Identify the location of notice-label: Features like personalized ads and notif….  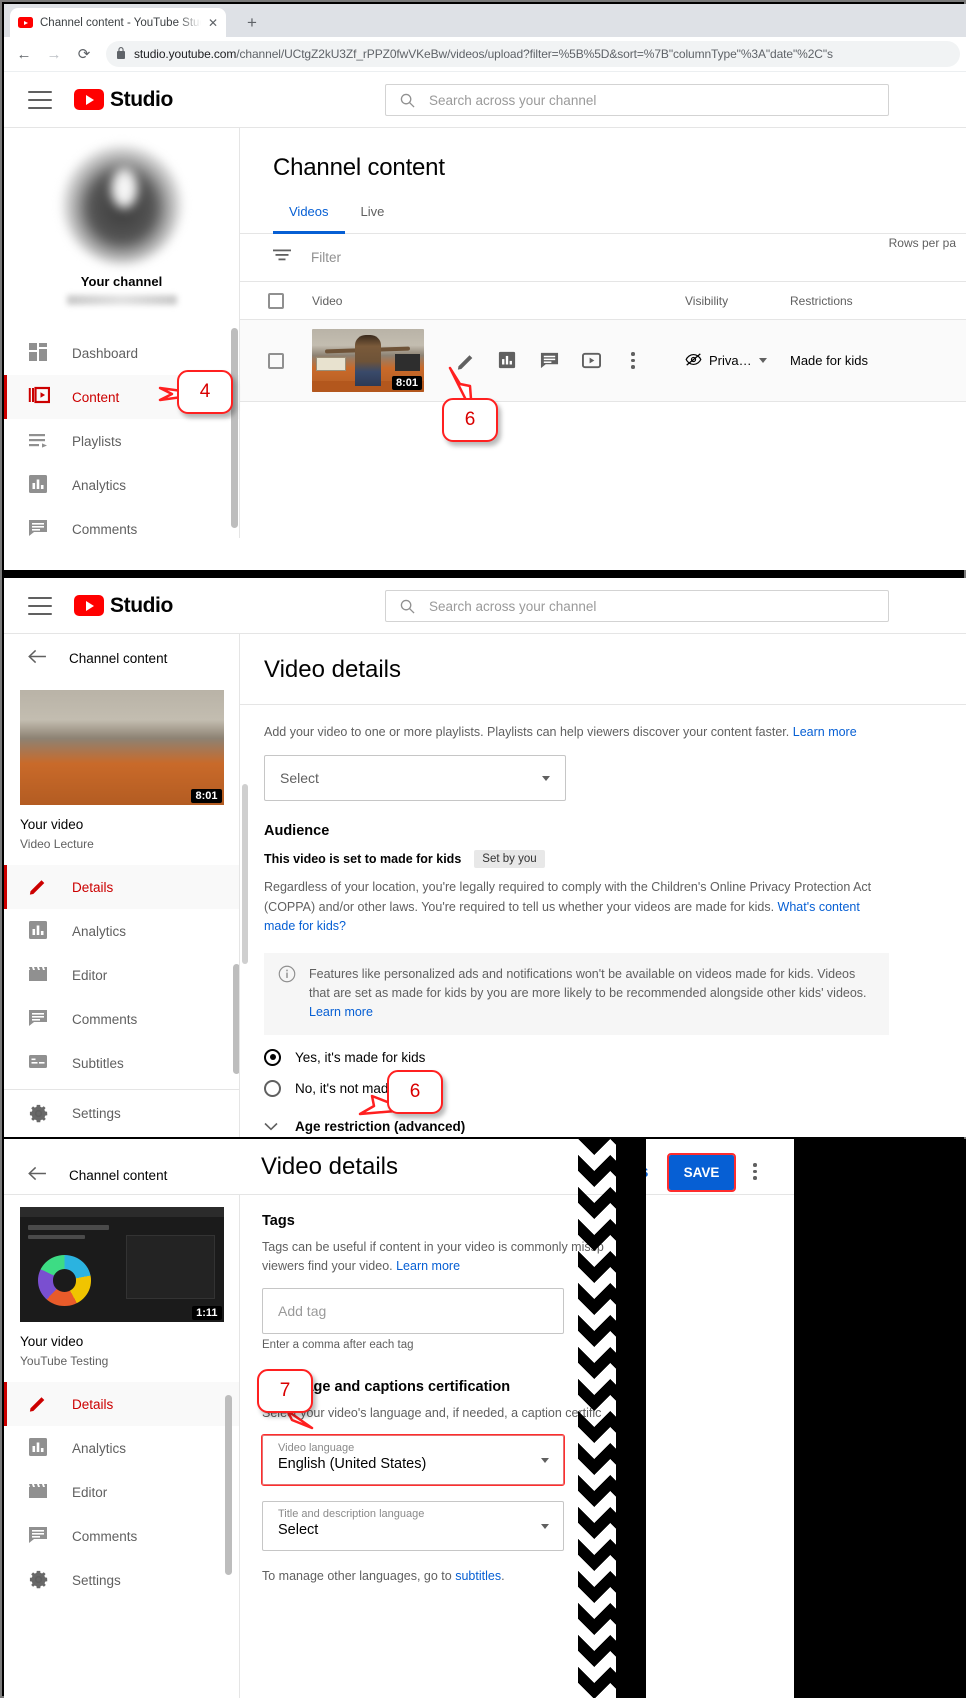
(588, 983).